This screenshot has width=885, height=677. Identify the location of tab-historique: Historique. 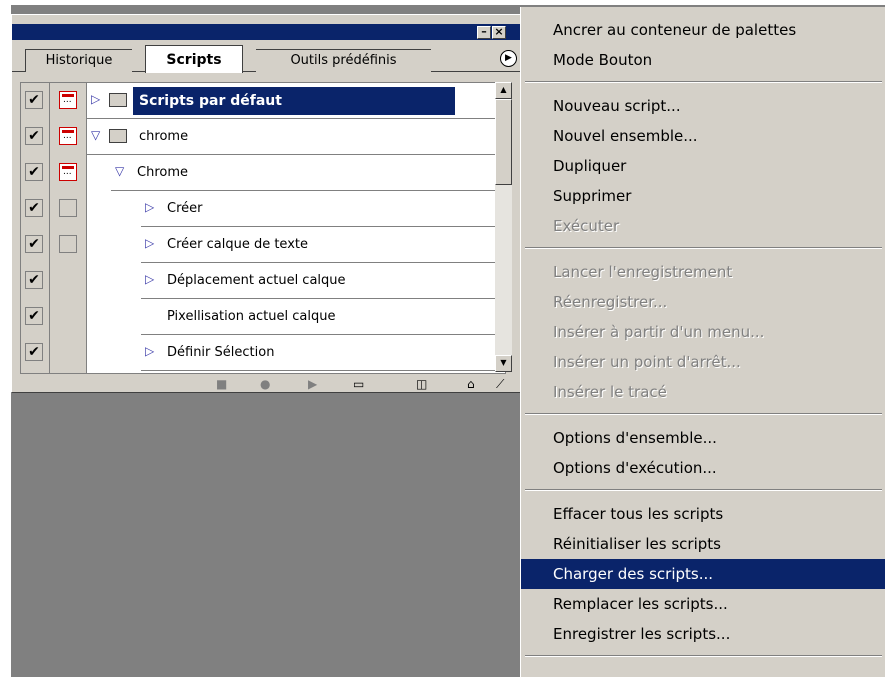
(78, 60).